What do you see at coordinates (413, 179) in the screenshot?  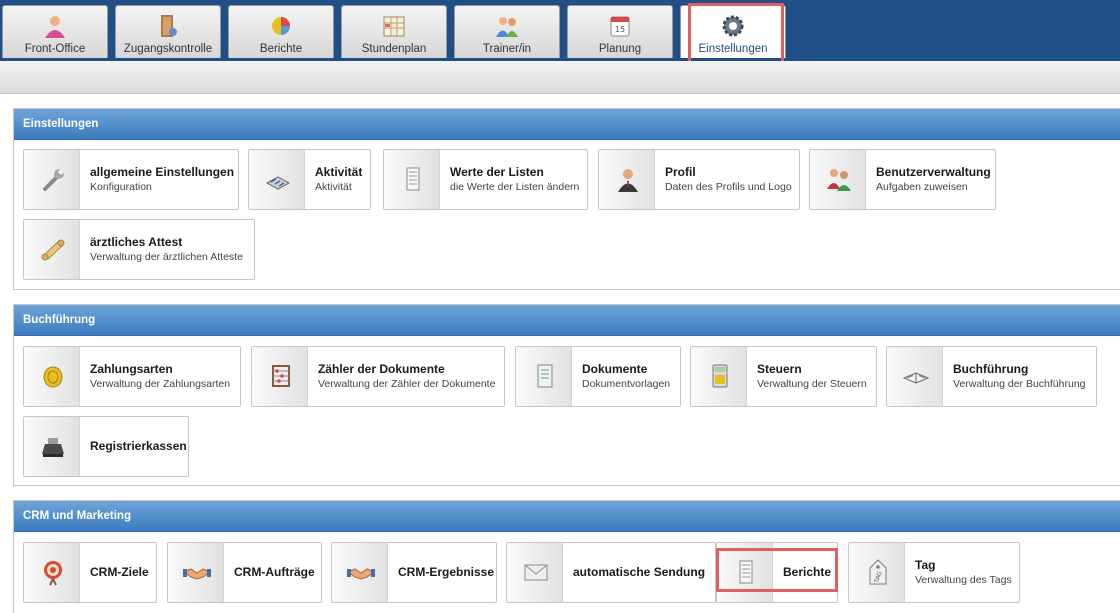 I see `list-document-icon` at bounding box center [413, 179].